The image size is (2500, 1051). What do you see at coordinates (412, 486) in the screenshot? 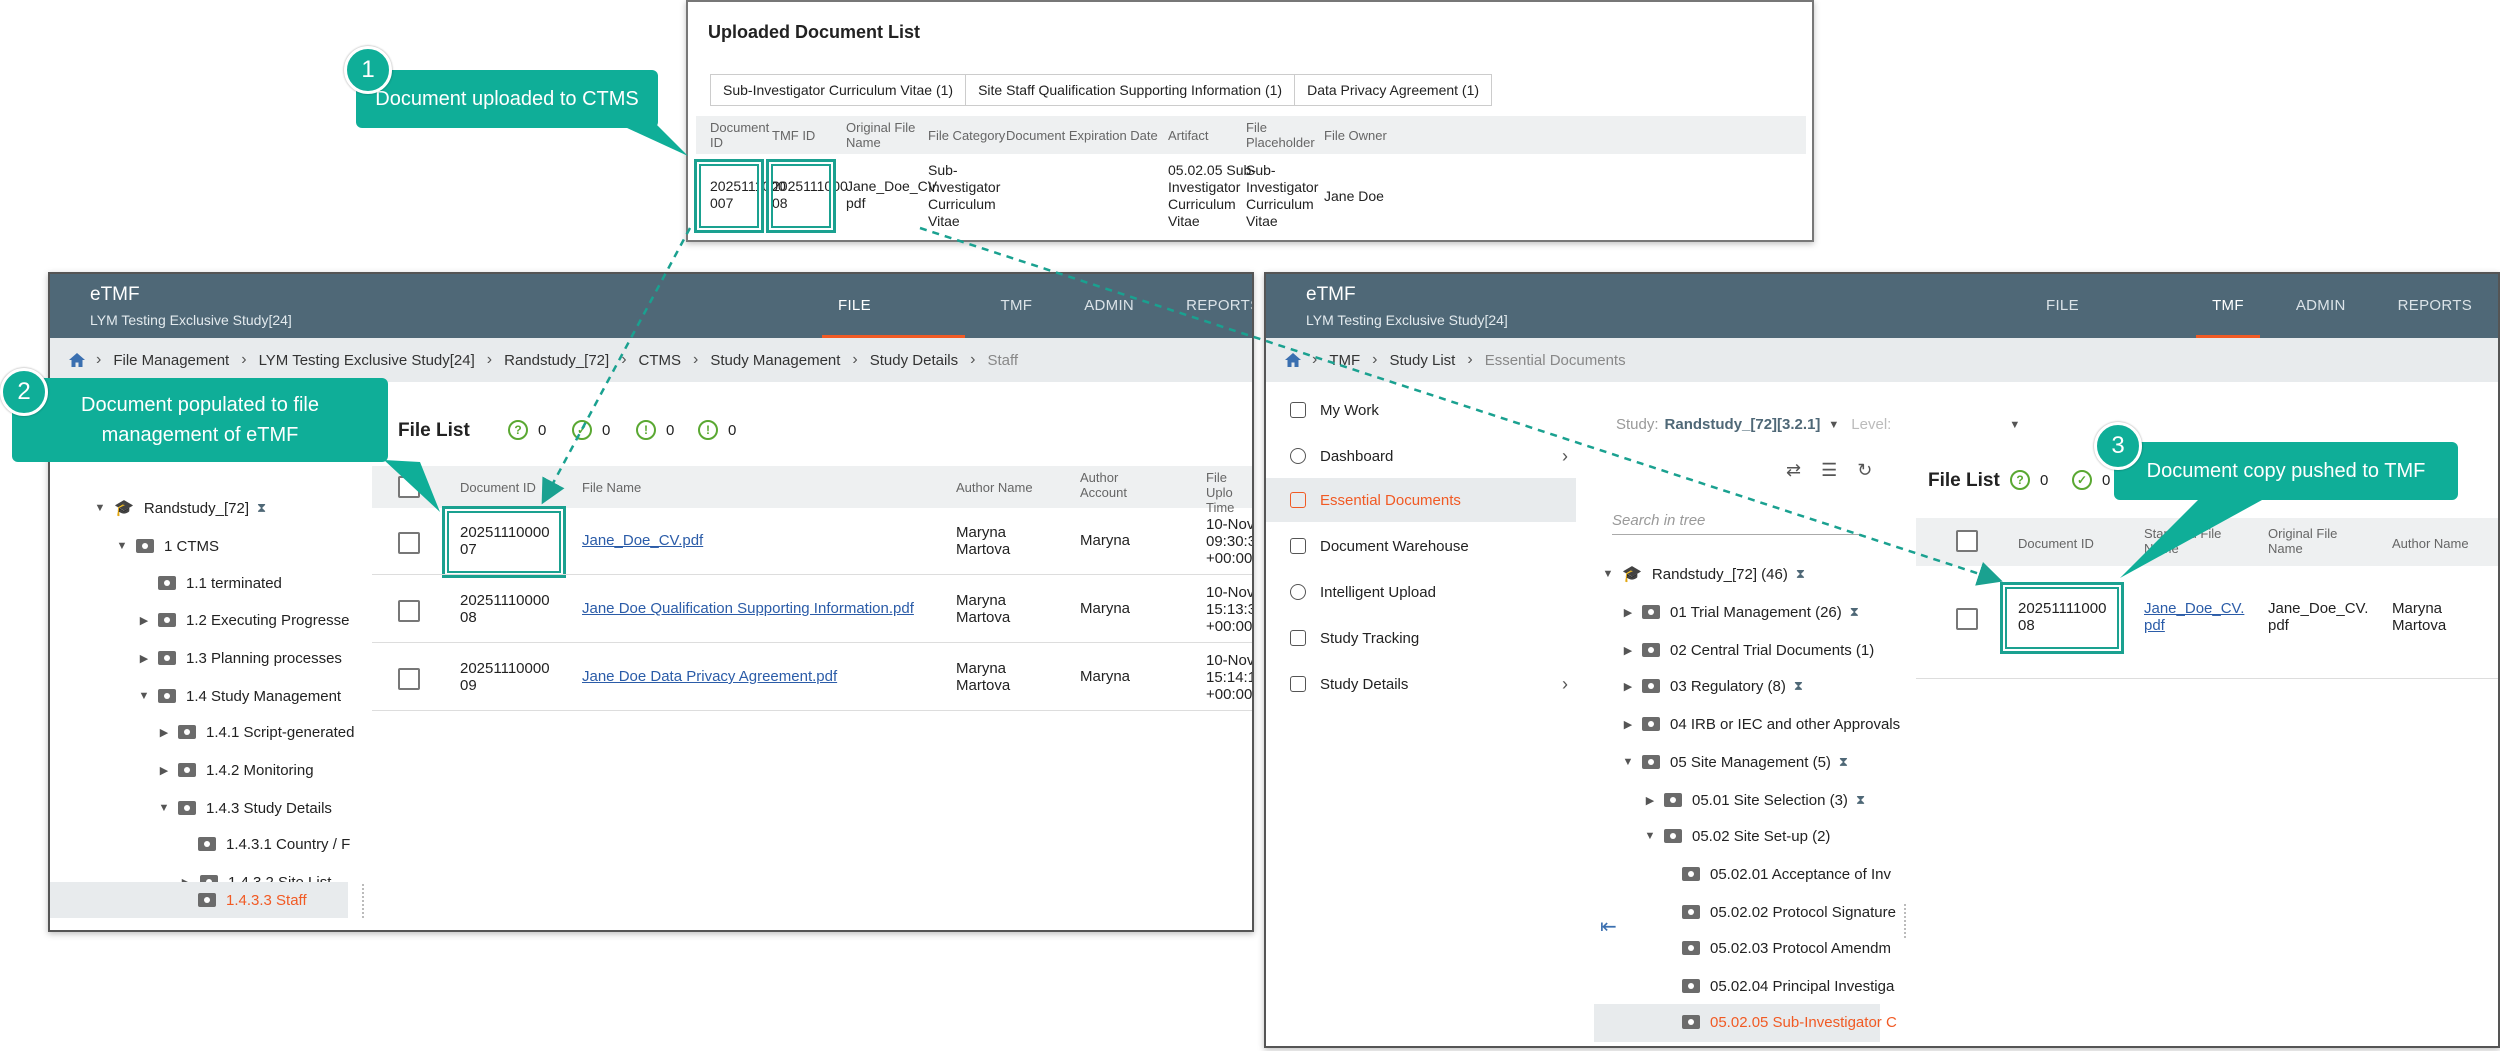
I see `callout-2-pointer` at bounding box center [412, 486].